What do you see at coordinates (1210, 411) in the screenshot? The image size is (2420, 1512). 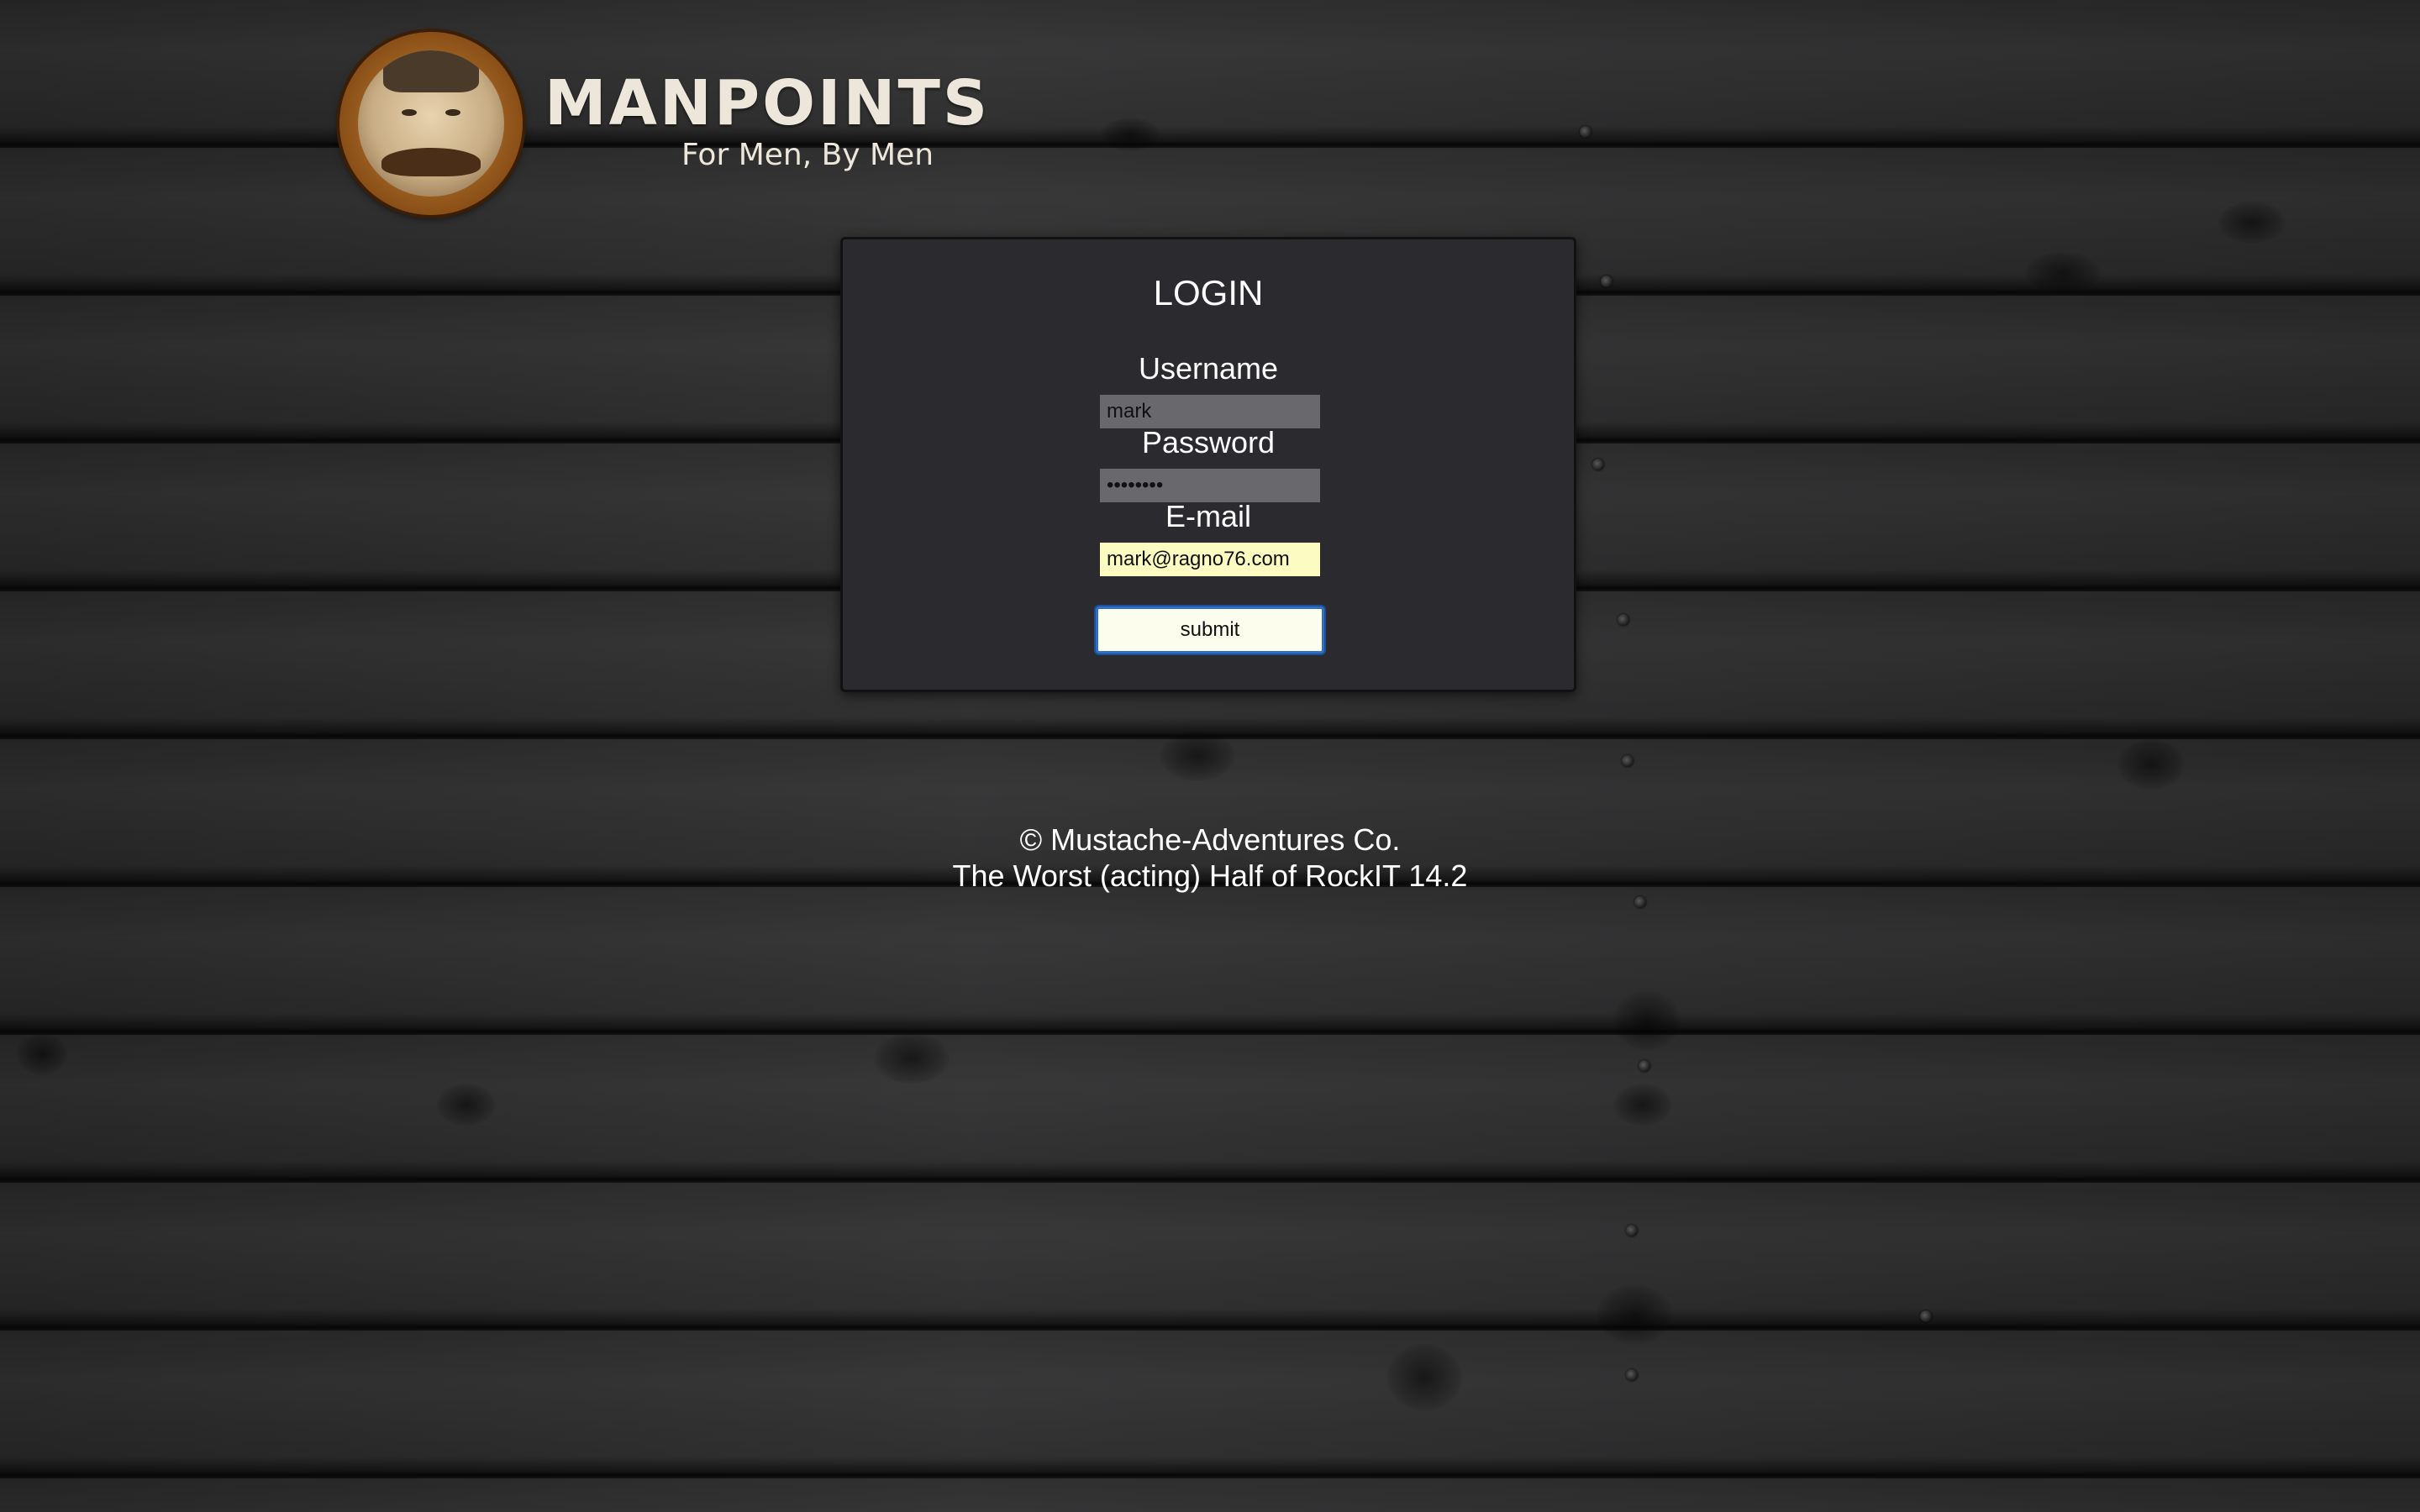 I see `username-input` at bounding box center [1210, 411].